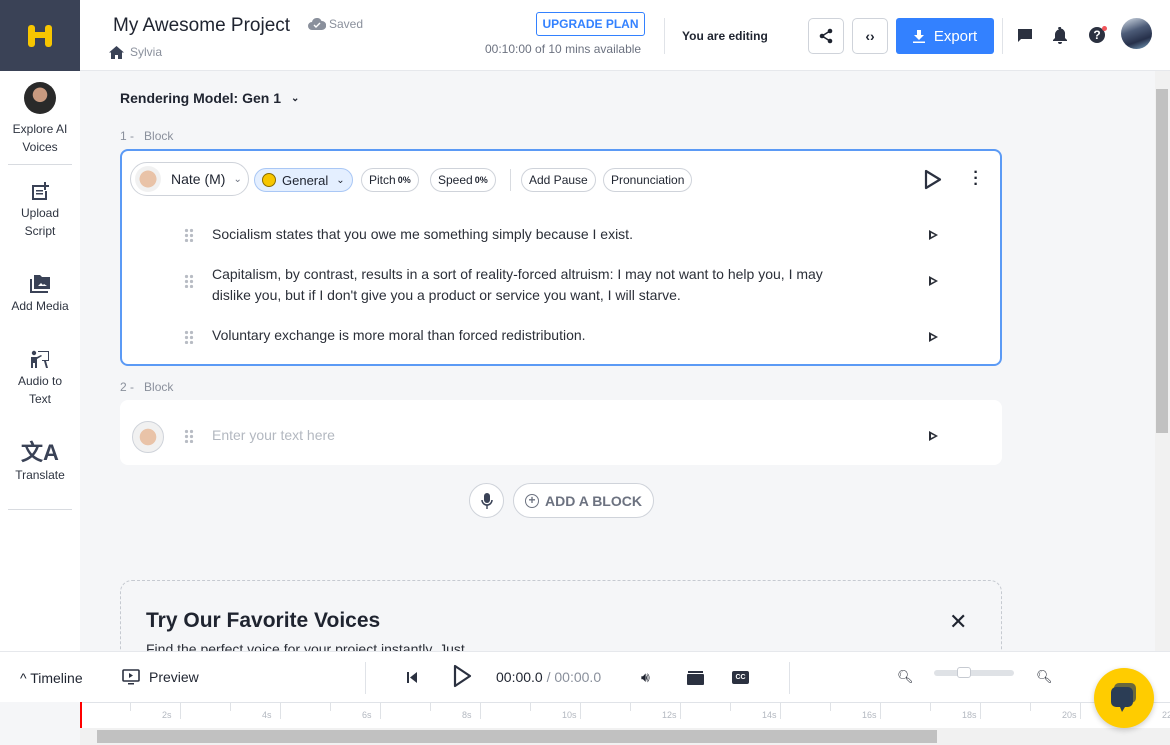 Image resolution: width=1170 pixels, height=745 pixels. I want to click on sidebar-item-label: Audio to Text, so click(40, 390).